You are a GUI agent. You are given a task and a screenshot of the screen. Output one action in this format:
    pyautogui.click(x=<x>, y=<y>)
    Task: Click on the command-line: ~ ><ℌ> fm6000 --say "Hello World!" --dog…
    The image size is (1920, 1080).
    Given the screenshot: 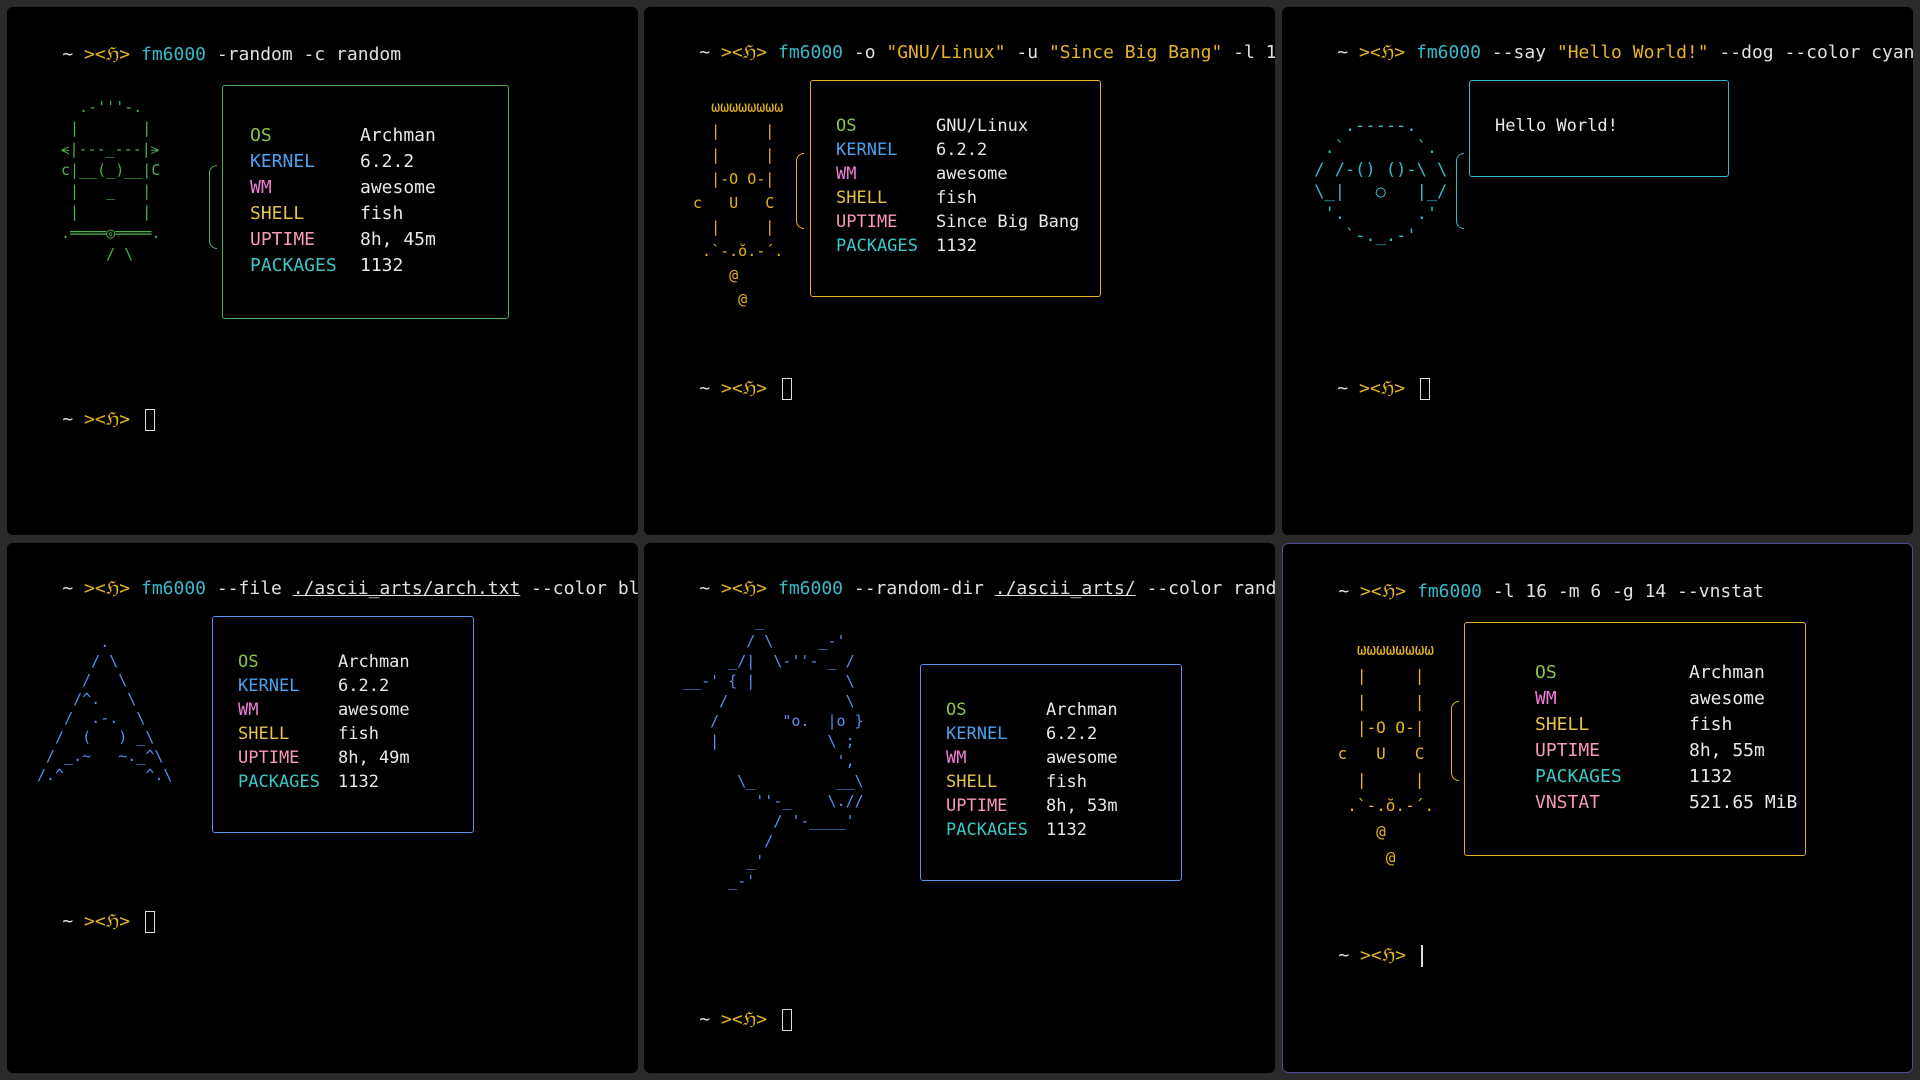 What is the action you would take?
    pyautogui.click(x=1625, y=52)
    